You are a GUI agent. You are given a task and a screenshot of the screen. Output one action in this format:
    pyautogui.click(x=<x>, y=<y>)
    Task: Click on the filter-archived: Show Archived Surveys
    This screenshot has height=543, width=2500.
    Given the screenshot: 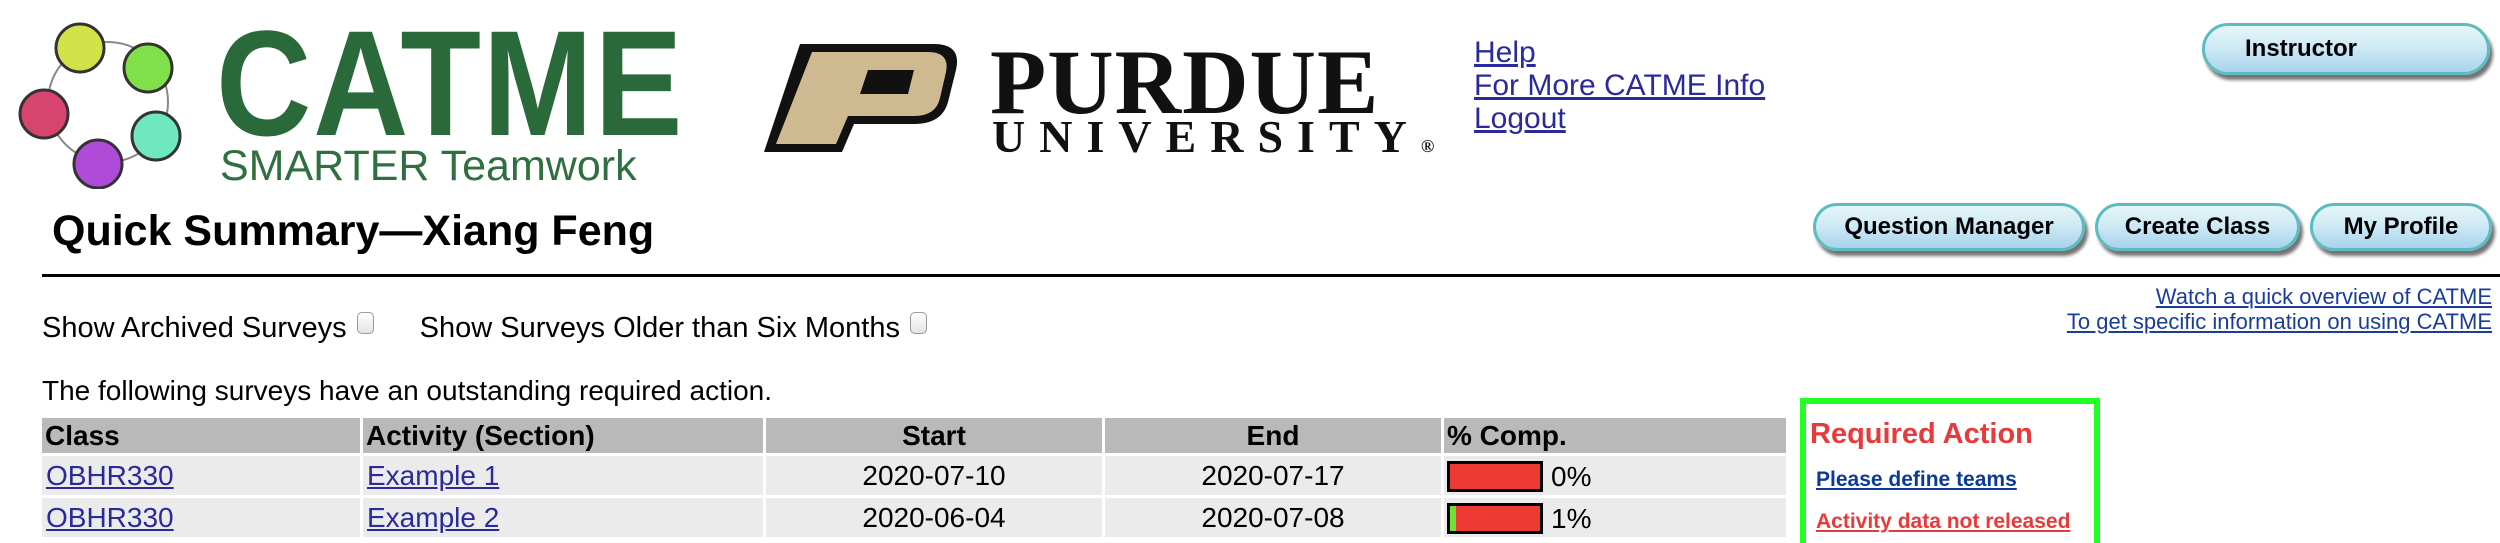 What is the action you would take?
    pyautogui.click(x=208, y=328)
    